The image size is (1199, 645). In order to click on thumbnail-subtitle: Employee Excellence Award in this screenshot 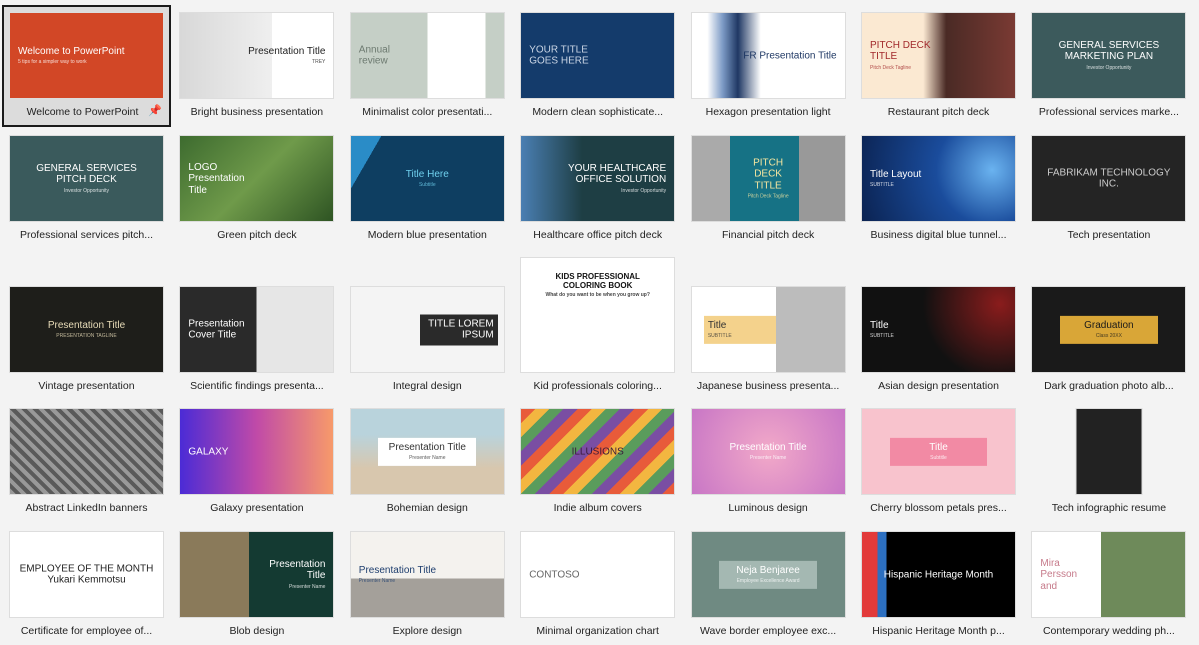, I will do `click(768, 580)`.